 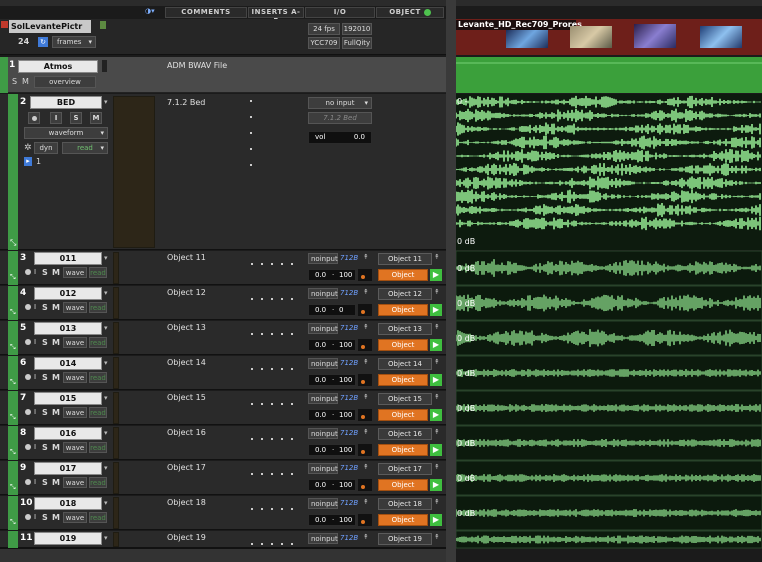 What do you see at coordinates (207, 537) in the screenshot?
I see `object-comment: Object 19` at bounding box center [207, 537].